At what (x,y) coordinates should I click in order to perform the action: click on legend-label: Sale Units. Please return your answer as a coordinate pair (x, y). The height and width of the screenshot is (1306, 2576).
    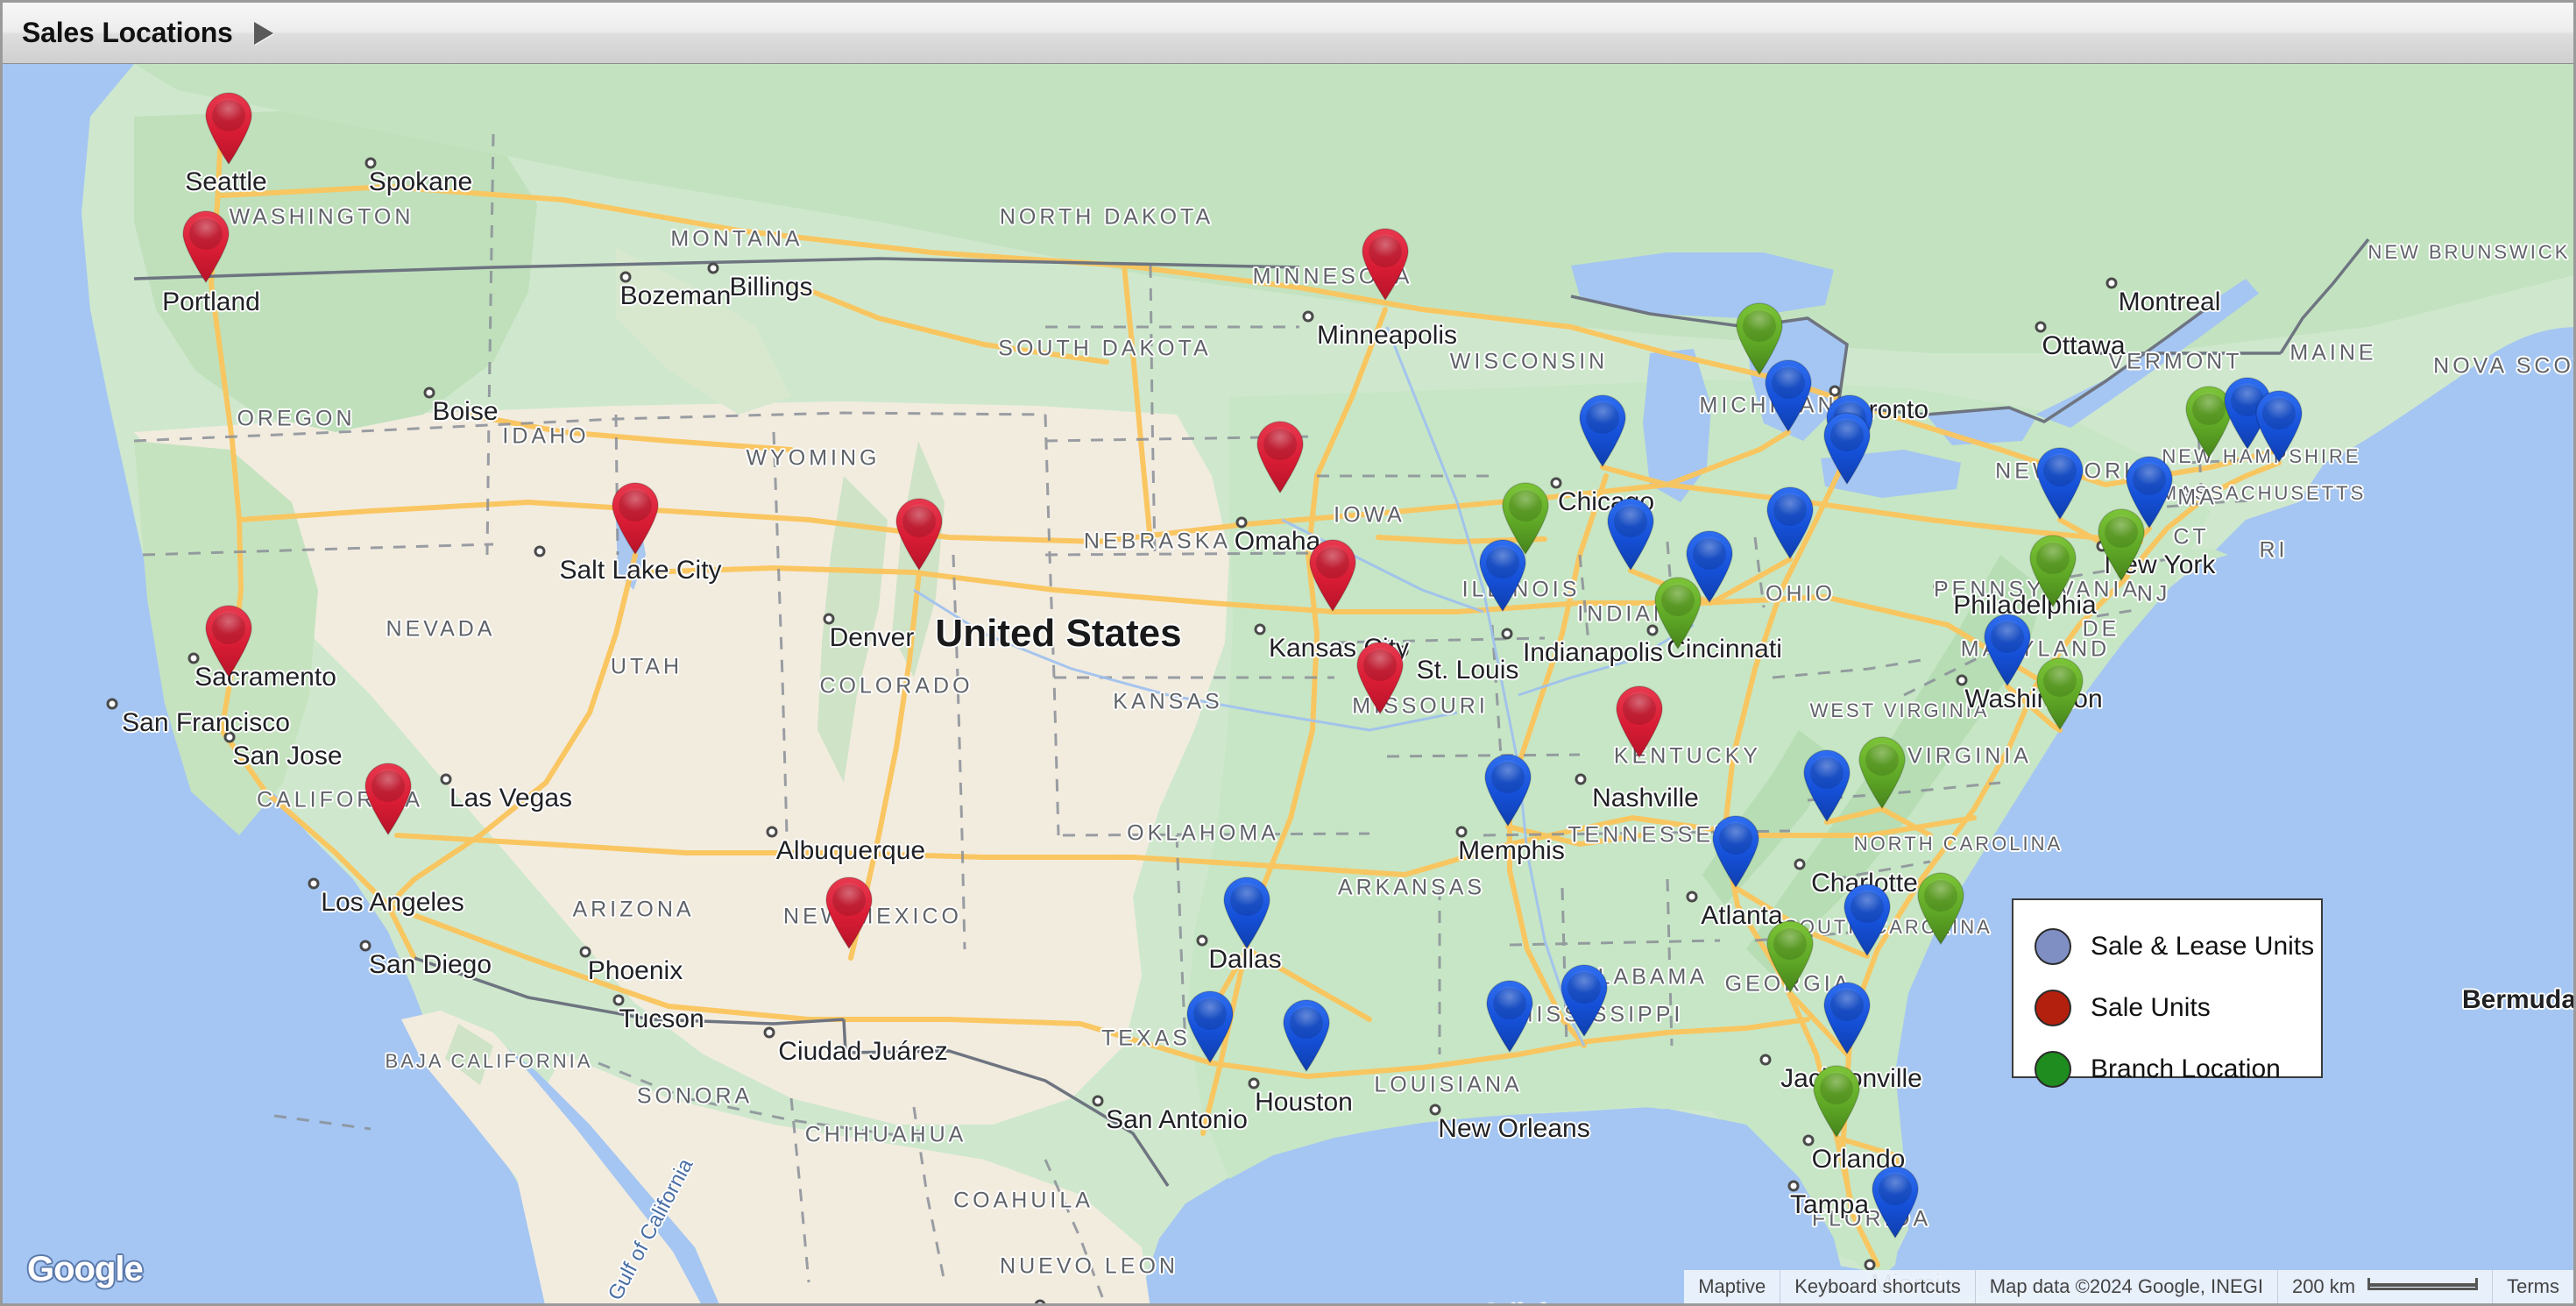
    Looking at the image, I should click on (2151, 1008).